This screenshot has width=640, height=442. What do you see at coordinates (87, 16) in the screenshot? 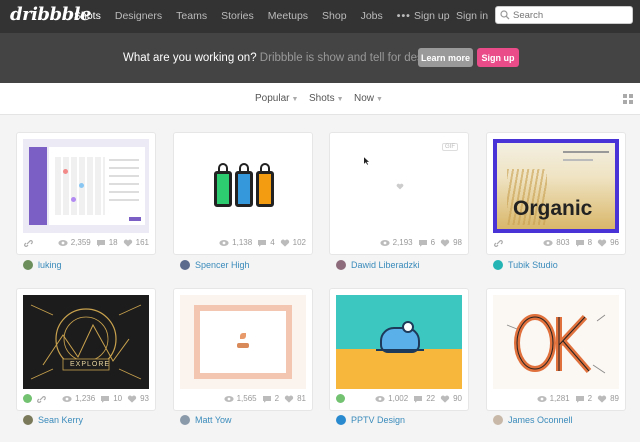
I see `nav-shots: Shots` at bounding box center [87, 16].